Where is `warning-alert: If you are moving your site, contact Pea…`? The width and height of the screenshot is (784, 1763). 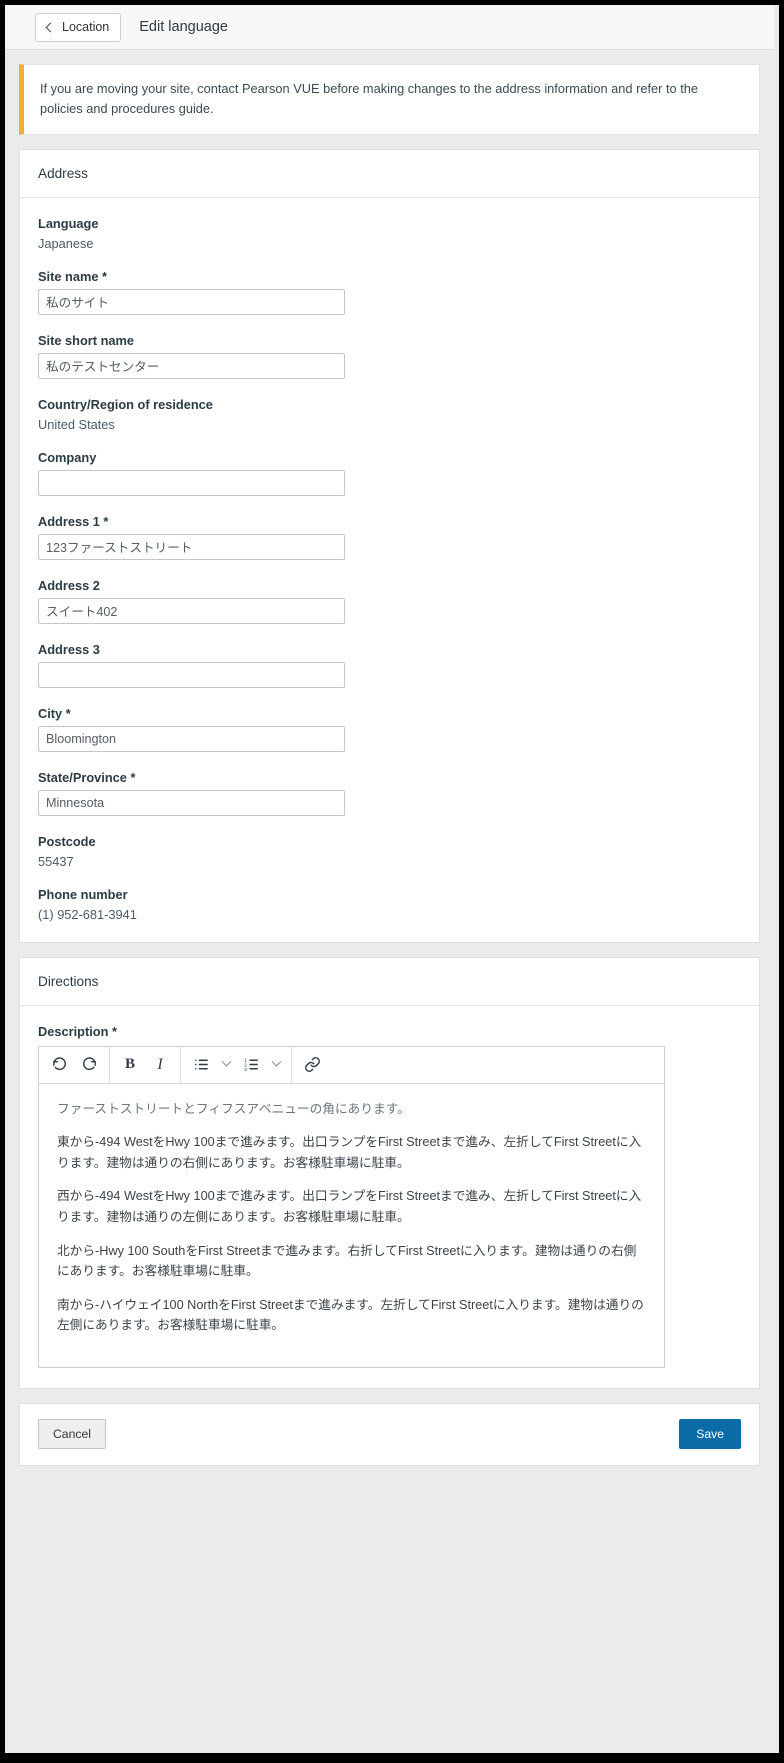 warning-alert: If you are moving your site, contact Pea… is located at coordinates (389, 99).